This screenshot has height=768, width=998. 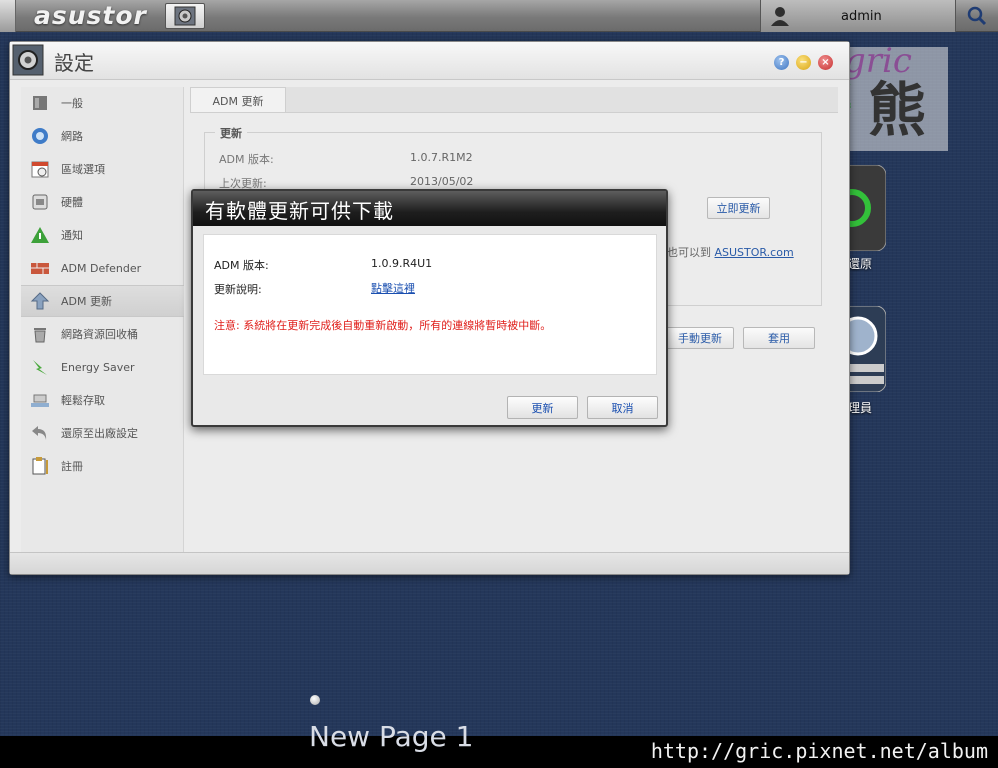 I want to click on apply-button: 套用, so click(x=779, y=338).